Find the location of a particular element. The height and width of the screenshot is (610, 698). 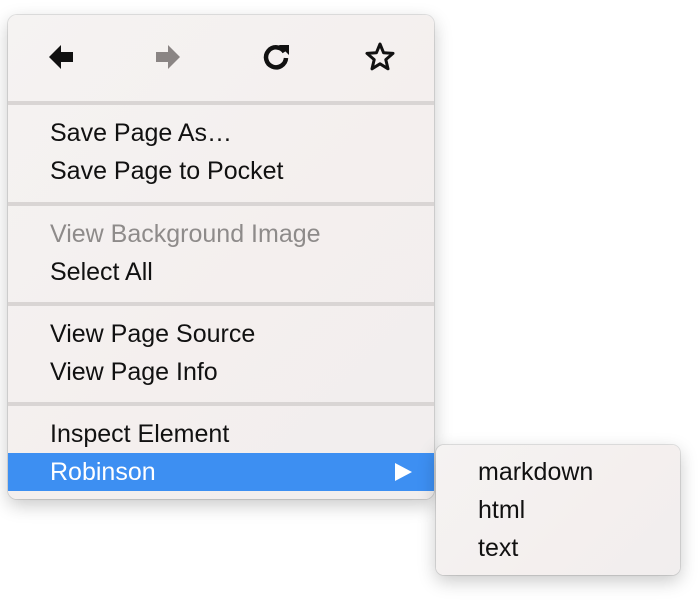

menu-item-robinson: Robinson is located at coordinates (221, 472).